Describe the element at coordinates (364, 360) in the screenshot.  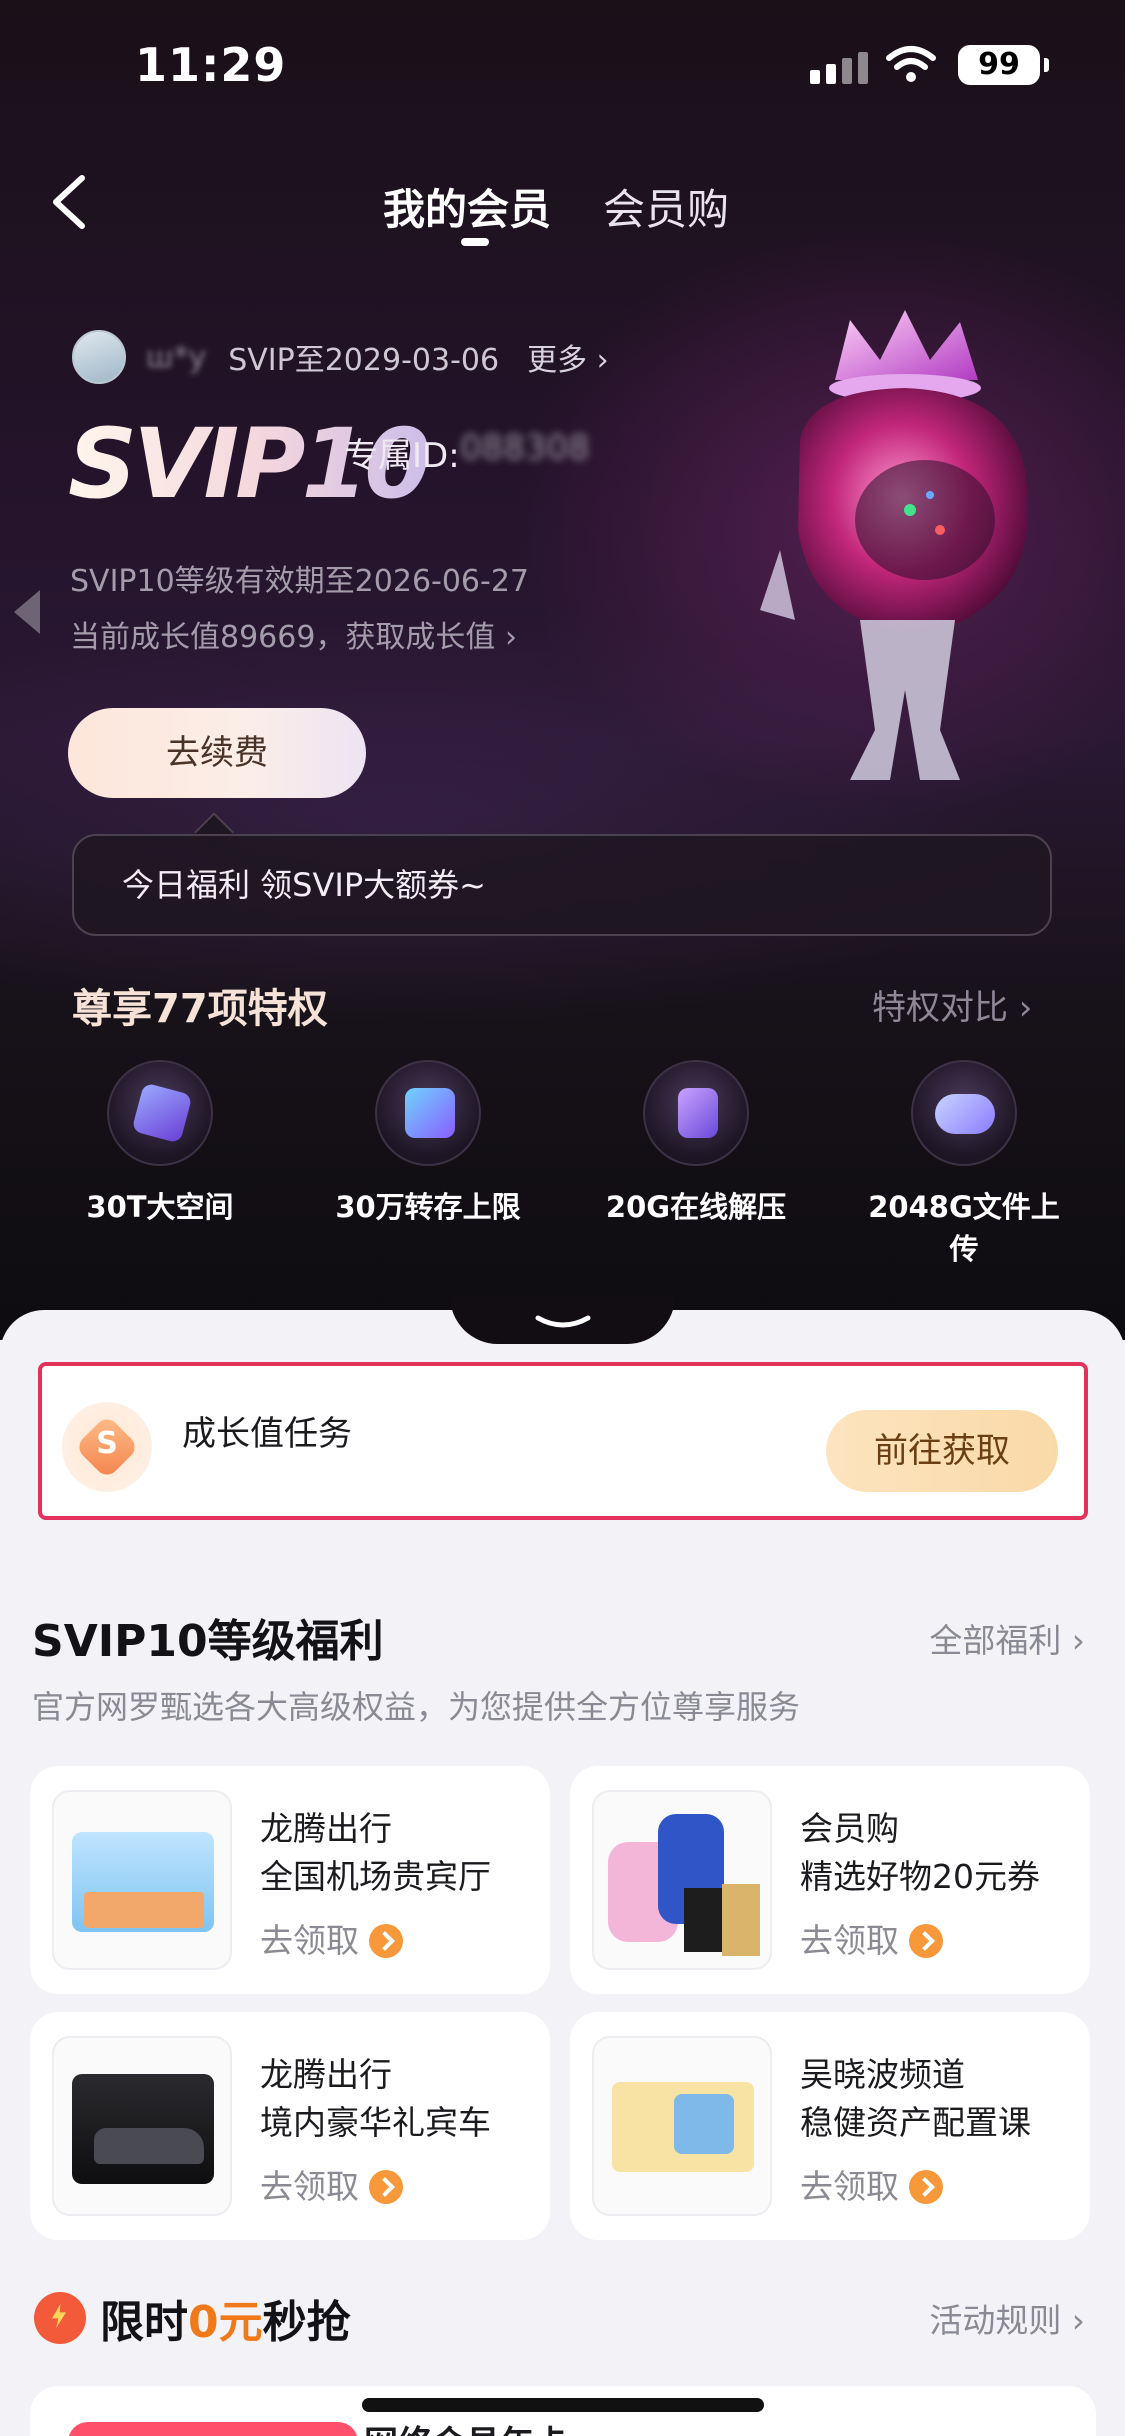
I see `svip-expire-date: SVIP至2029-03-06` at that location.